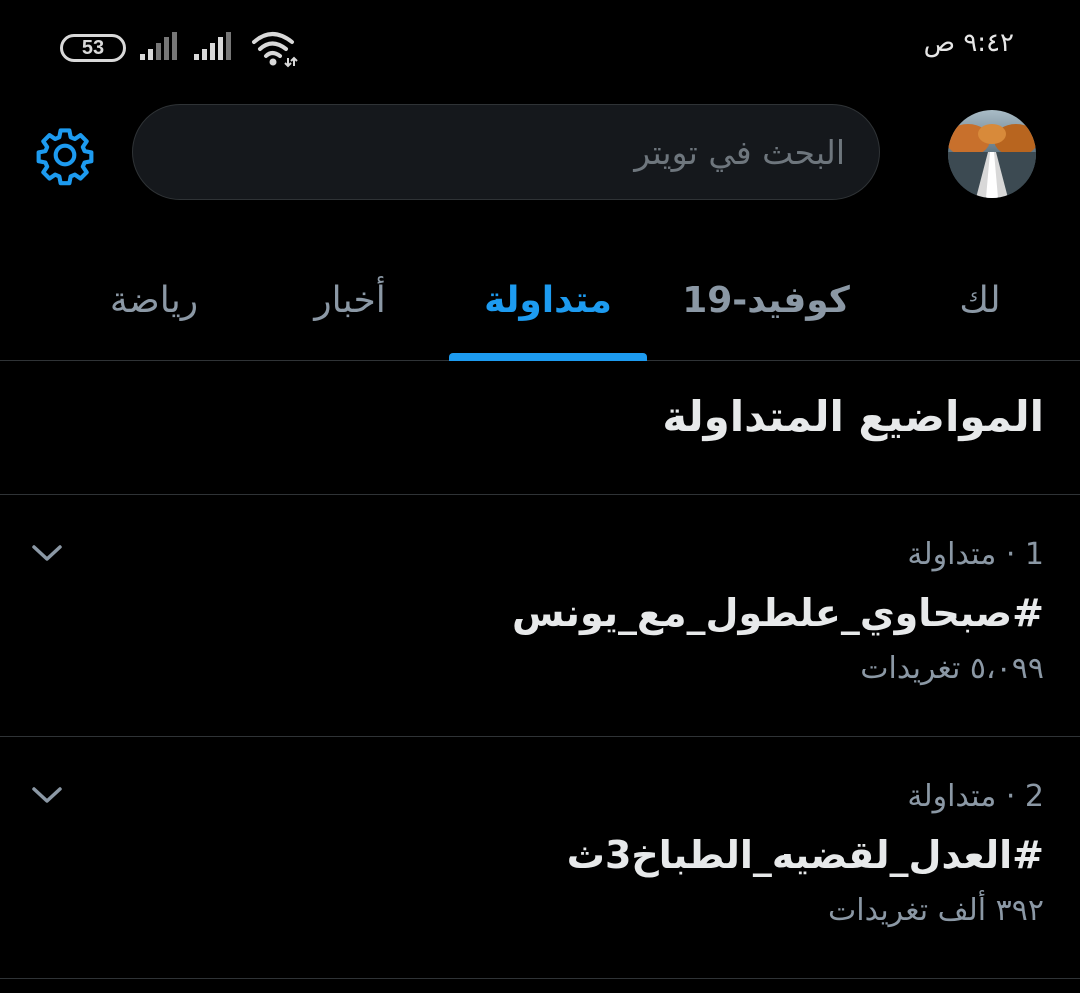  I want to click on trend-tweet-count: ٥،٠٩٩ تغريدات, so click(952, 668).